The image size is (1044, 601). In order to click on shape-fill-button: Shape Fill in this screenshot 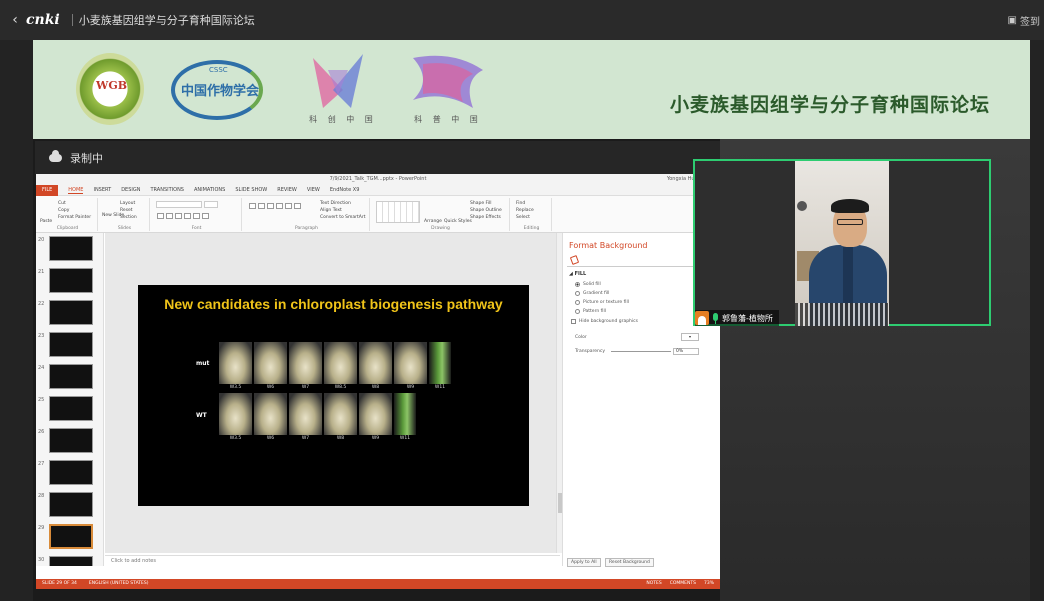, I will do `click(481, 203)`.